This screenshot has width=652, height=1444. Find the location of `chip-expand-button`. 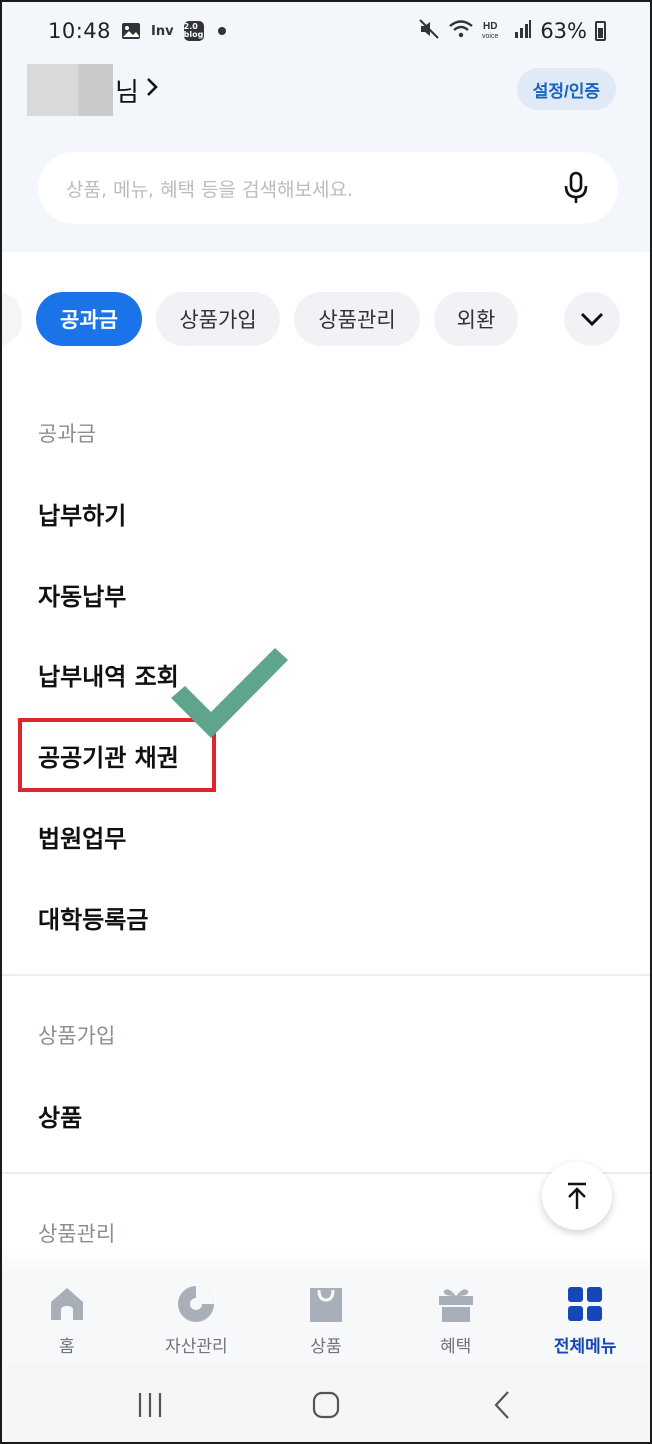

chip-expand-button is located at coordinates (592, 319).